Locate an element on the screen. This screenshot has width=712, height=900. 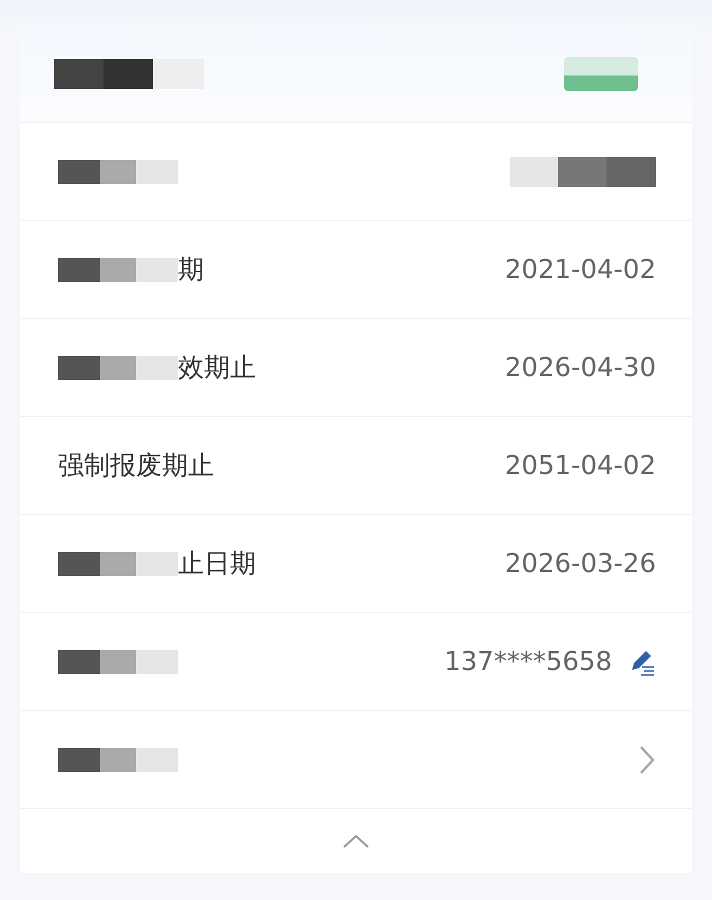
field-value: 2021-04-02 is located at coordinates (580, 269).